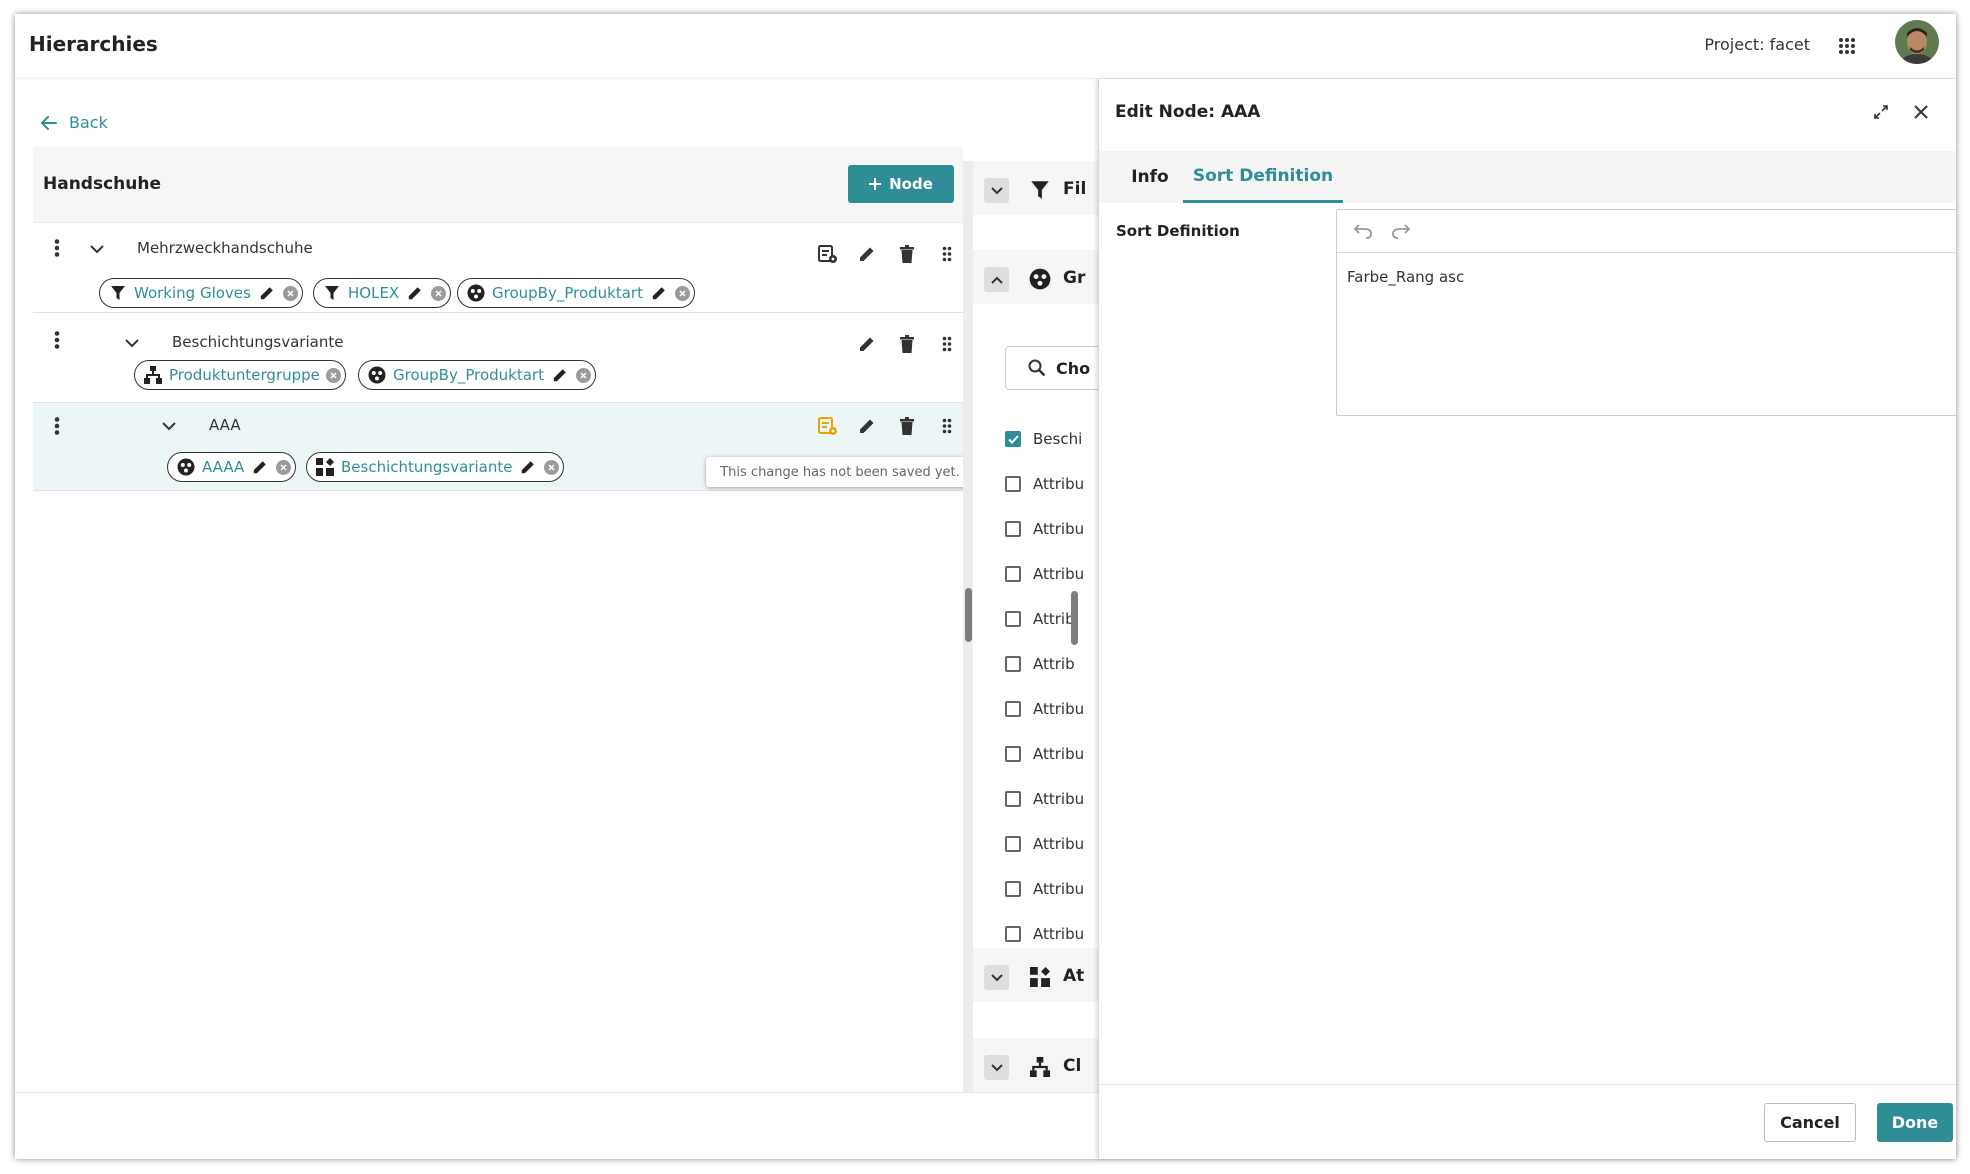 This screenshot has width=1970, height=1174. Describe the element at coordinates (1363, 231) in the screenshot. I see `undo-icon` at that location.